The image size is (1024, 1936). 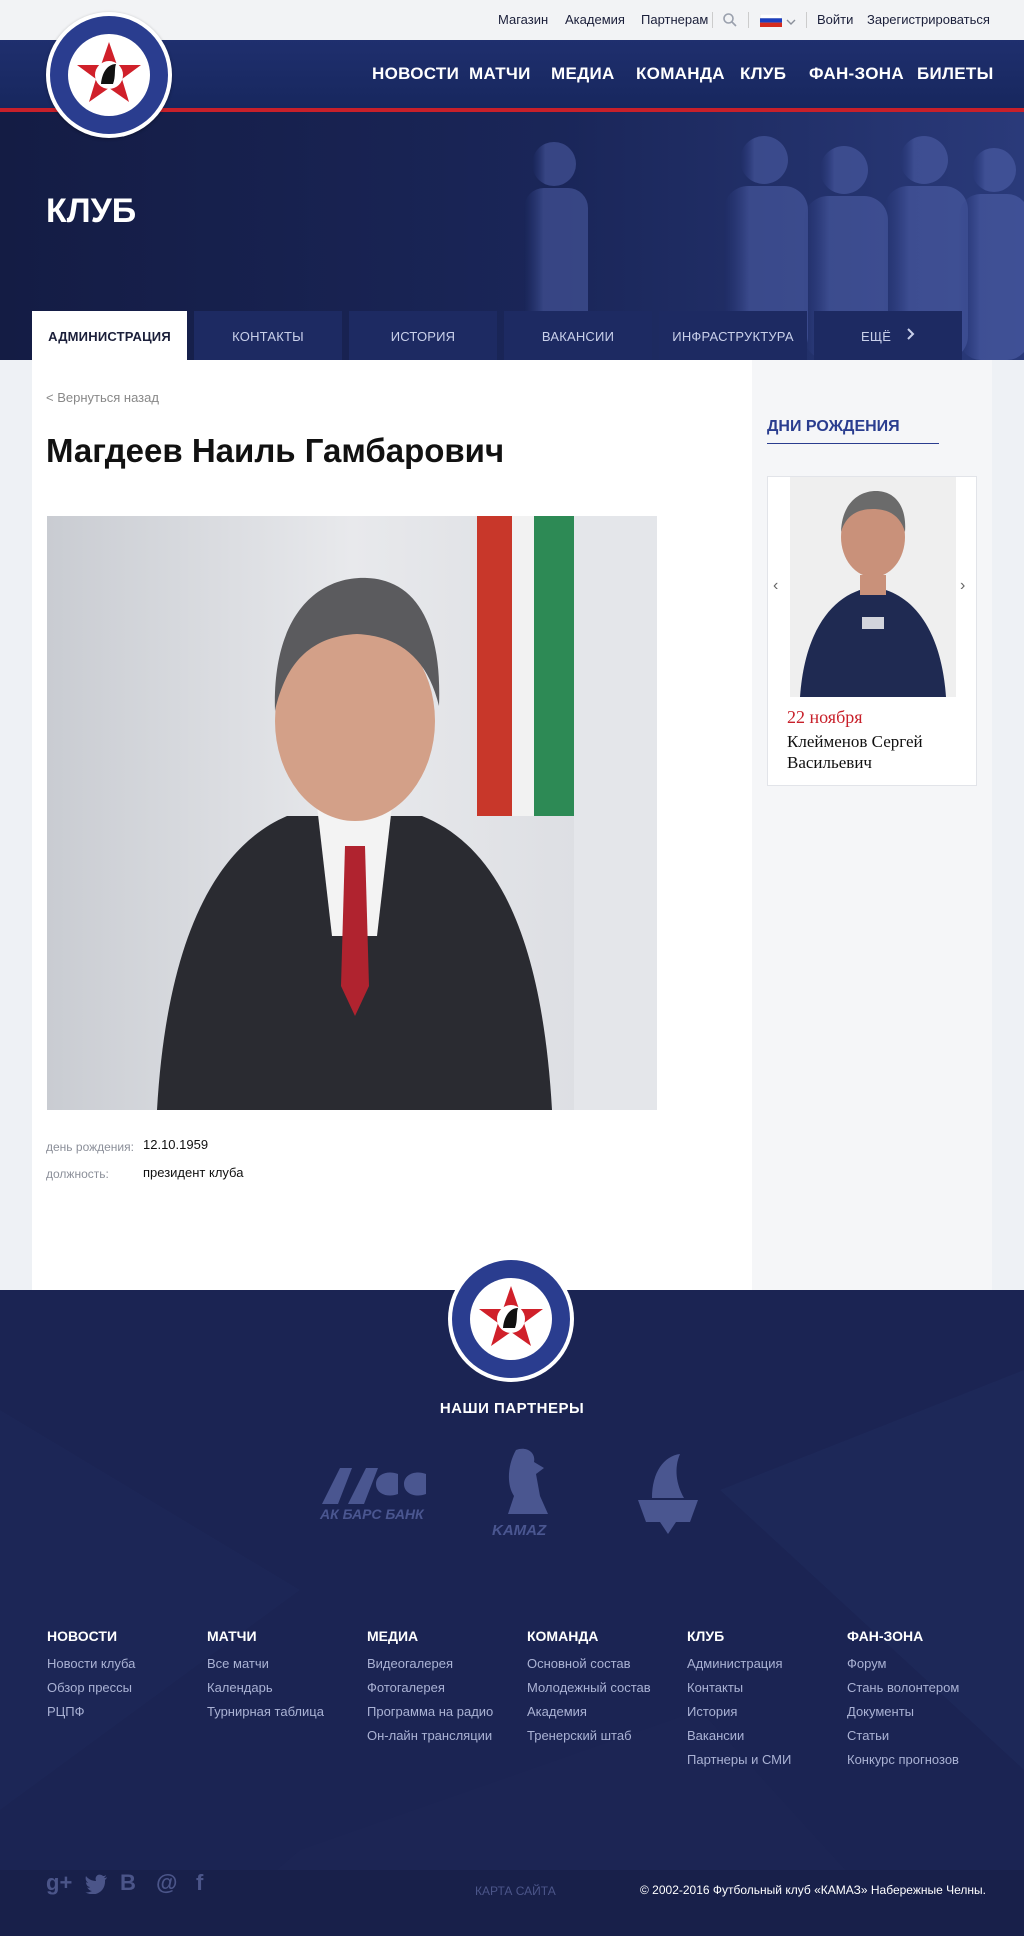 What do you see at coordinates (880, 1711) in the screenshot?
I see `footer-link: Документы` at bounding box center [880, 1711].